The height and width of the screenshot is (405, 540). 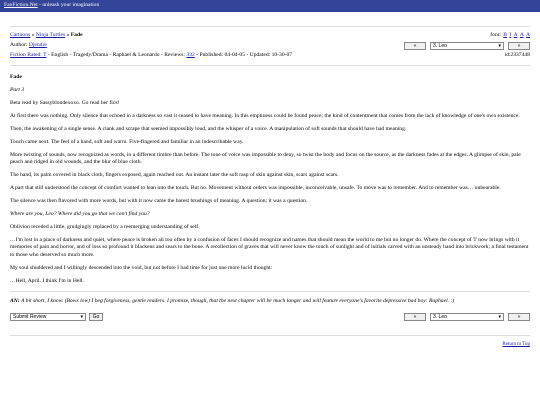 I want to click on story-id: id:2337448, so click(x=517, y=55).